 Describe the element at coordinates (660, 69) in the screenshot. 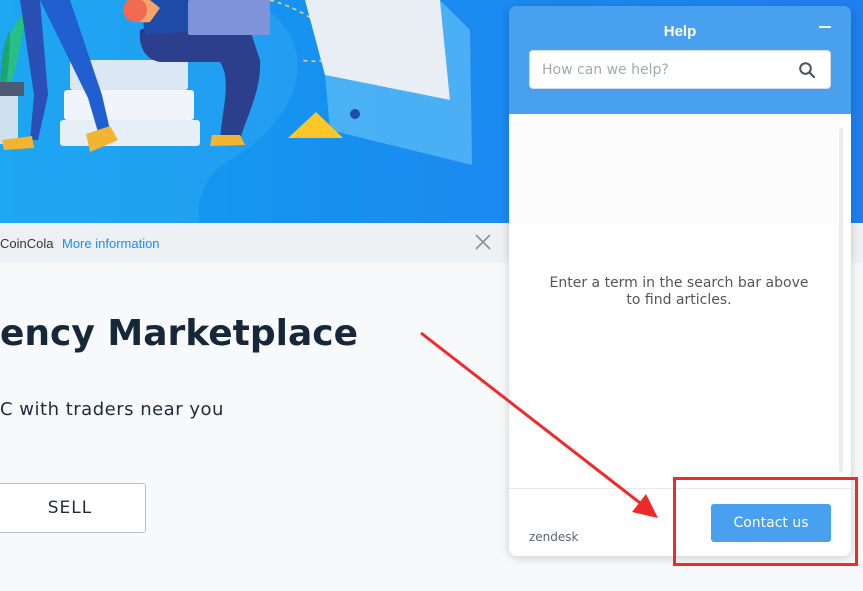

I see `search-input` at that location.